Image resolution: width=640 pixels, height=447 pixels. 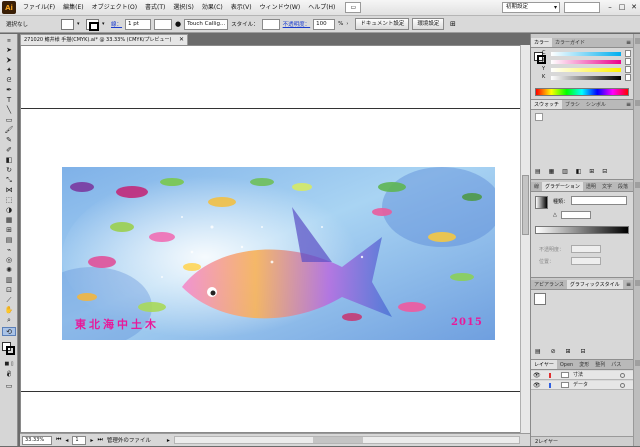 I want to click on tab-appearance: アピアランス, so click(x=549, y=284).